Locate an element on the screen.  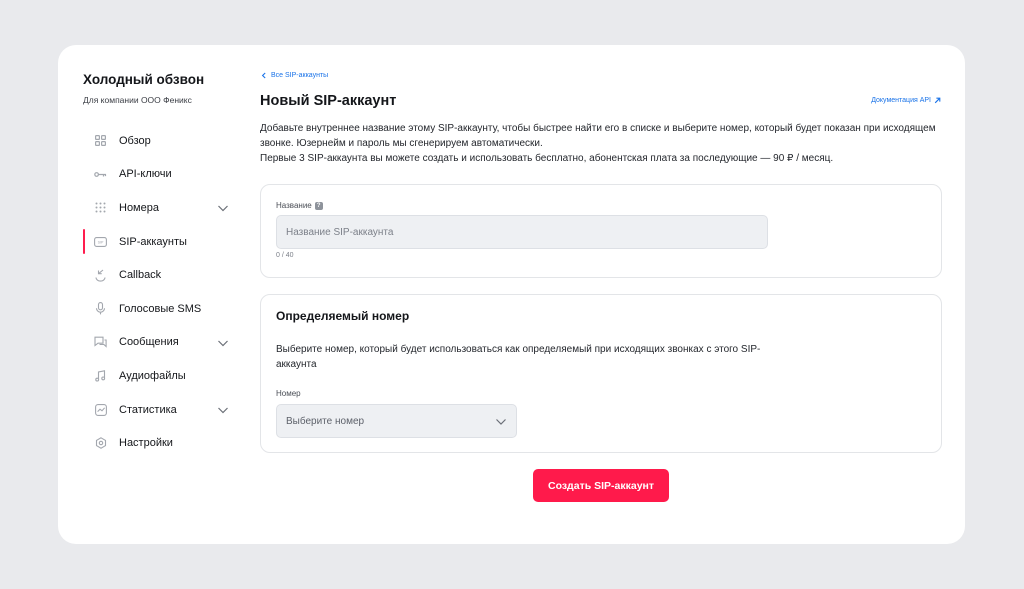
svg-text: SIP is located at coordinates (101, 242).